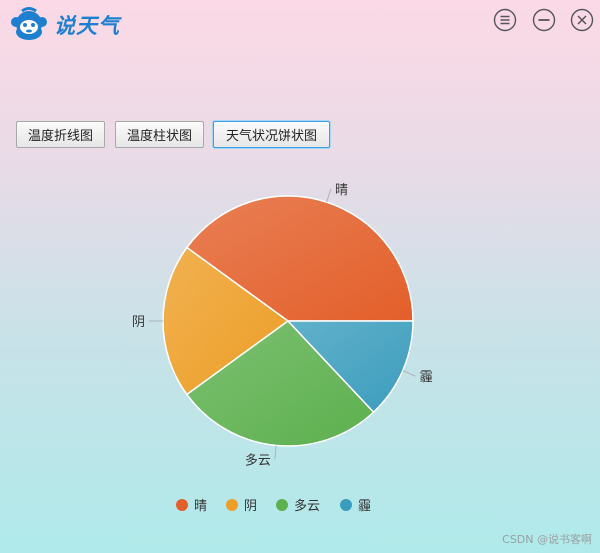 This screenshot has width=600, height=553. Describe the element at coordinates (200, 506) in the screenshot. I see `legend-label-0: 晴` at that location.